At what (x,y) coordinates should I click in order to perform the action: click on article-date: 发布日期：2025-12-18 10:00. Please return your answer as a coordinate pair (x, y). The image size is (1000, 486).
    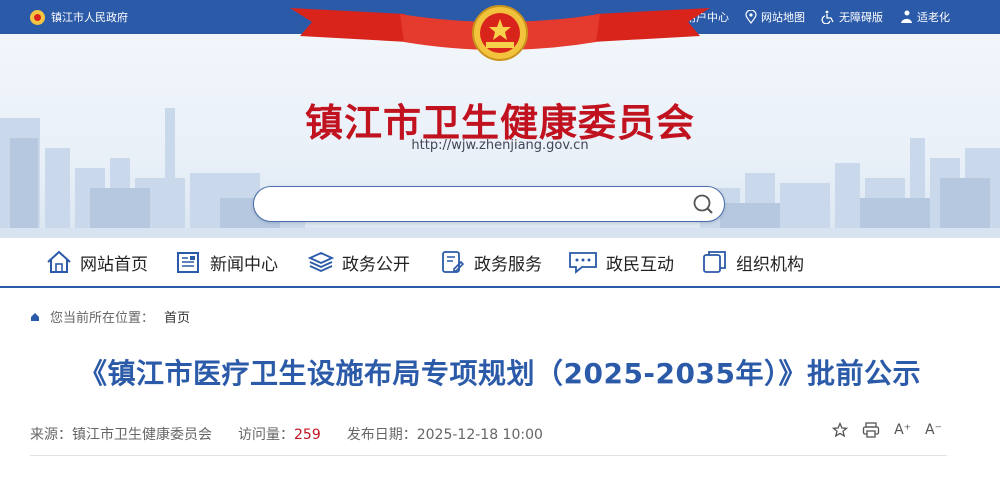
    Looking at the image, I should click on (444, 435).